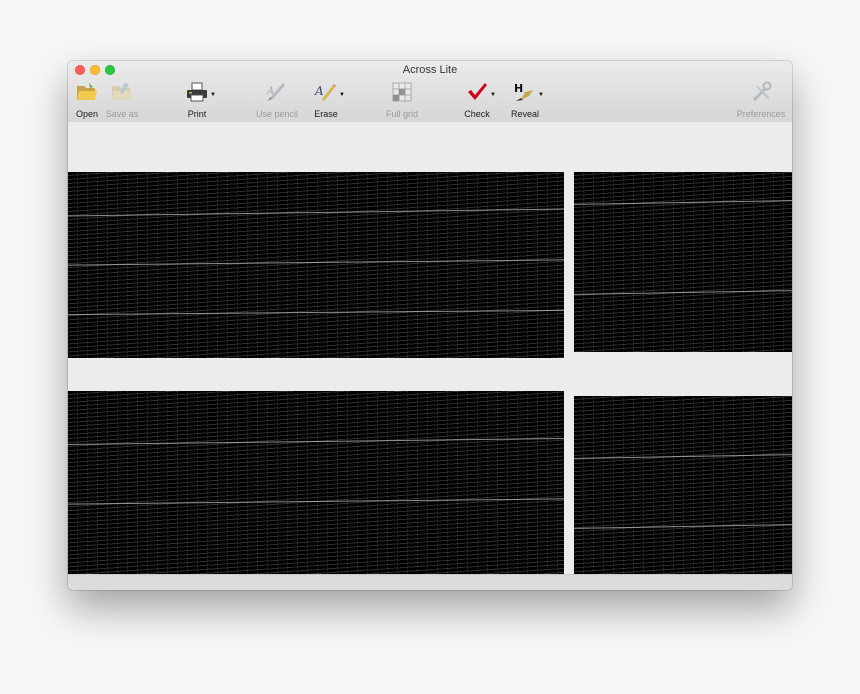 This screenshot has height=694, width=860. Describe the element at coordinates (401, 114) in the screenshot. I see `full-grid-label: Full grid` at that location.